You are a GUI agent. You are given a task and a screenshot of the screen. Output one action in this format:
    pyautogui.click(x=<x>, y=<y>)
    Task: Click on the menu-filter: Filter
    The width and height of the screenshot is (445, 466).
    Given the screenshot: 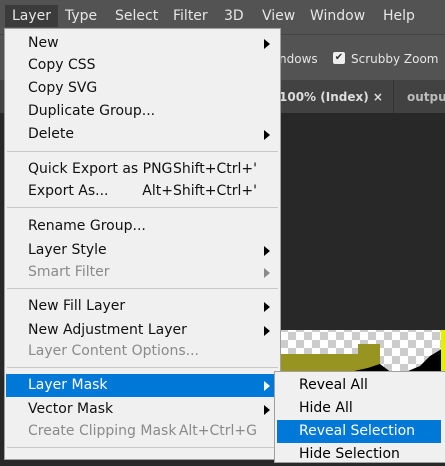 What is the action you would take?
    pyautogui.click(x=190, y=16)
    